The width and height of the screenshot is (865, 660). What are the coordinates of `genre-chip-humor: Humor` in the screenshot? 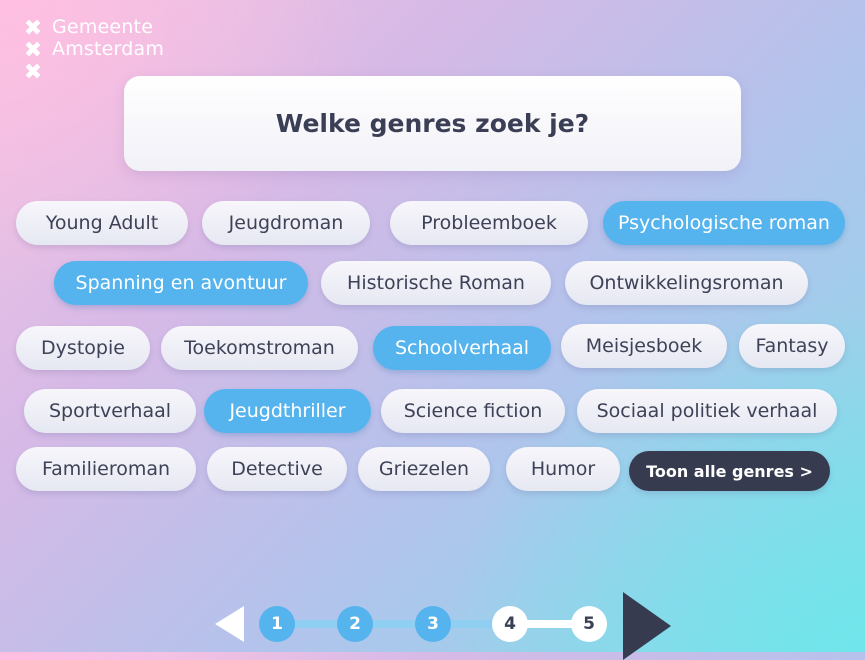 It's located at (563, 469).